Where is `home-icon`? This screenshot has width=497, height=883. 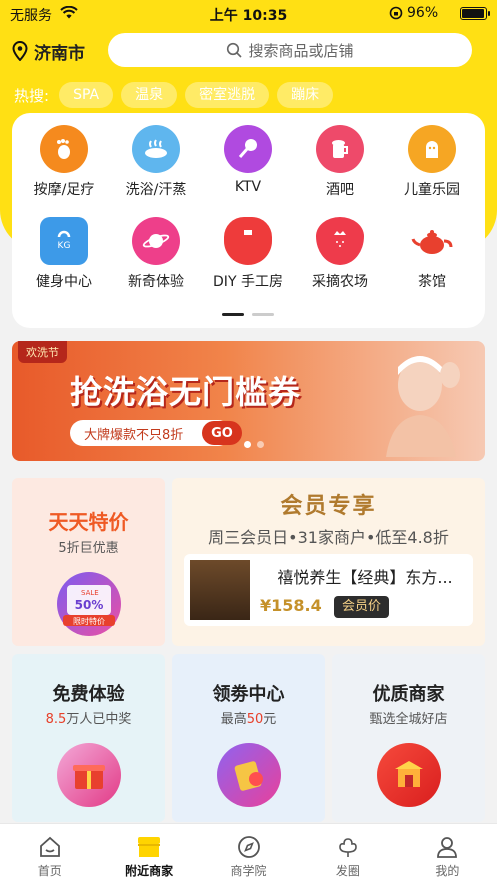 home-icon is located at coordinates (49, 847).